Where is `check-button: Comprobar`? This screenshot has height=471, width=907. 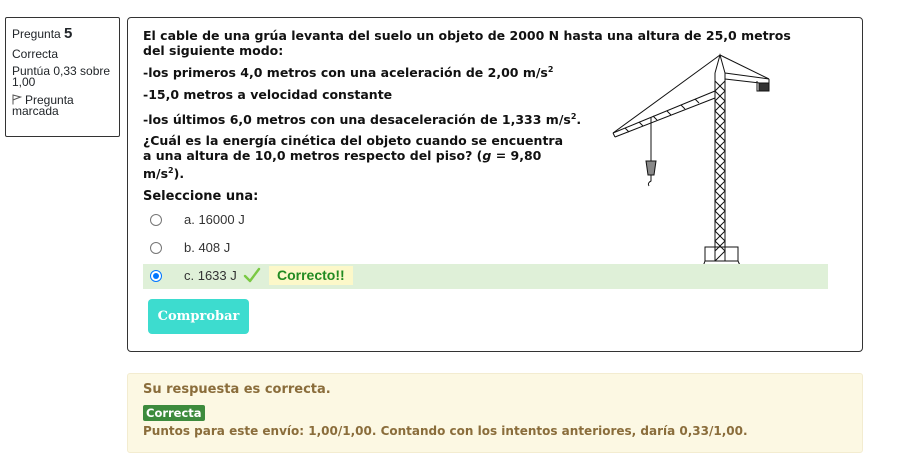 check-button: Comprobar is located at coordinates (198, 316).